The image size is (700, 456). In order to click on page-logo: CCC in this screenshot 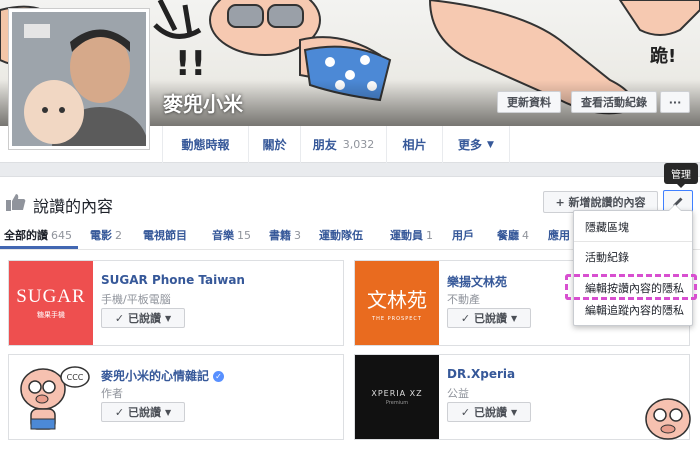, I will do `click(51, 397)`.